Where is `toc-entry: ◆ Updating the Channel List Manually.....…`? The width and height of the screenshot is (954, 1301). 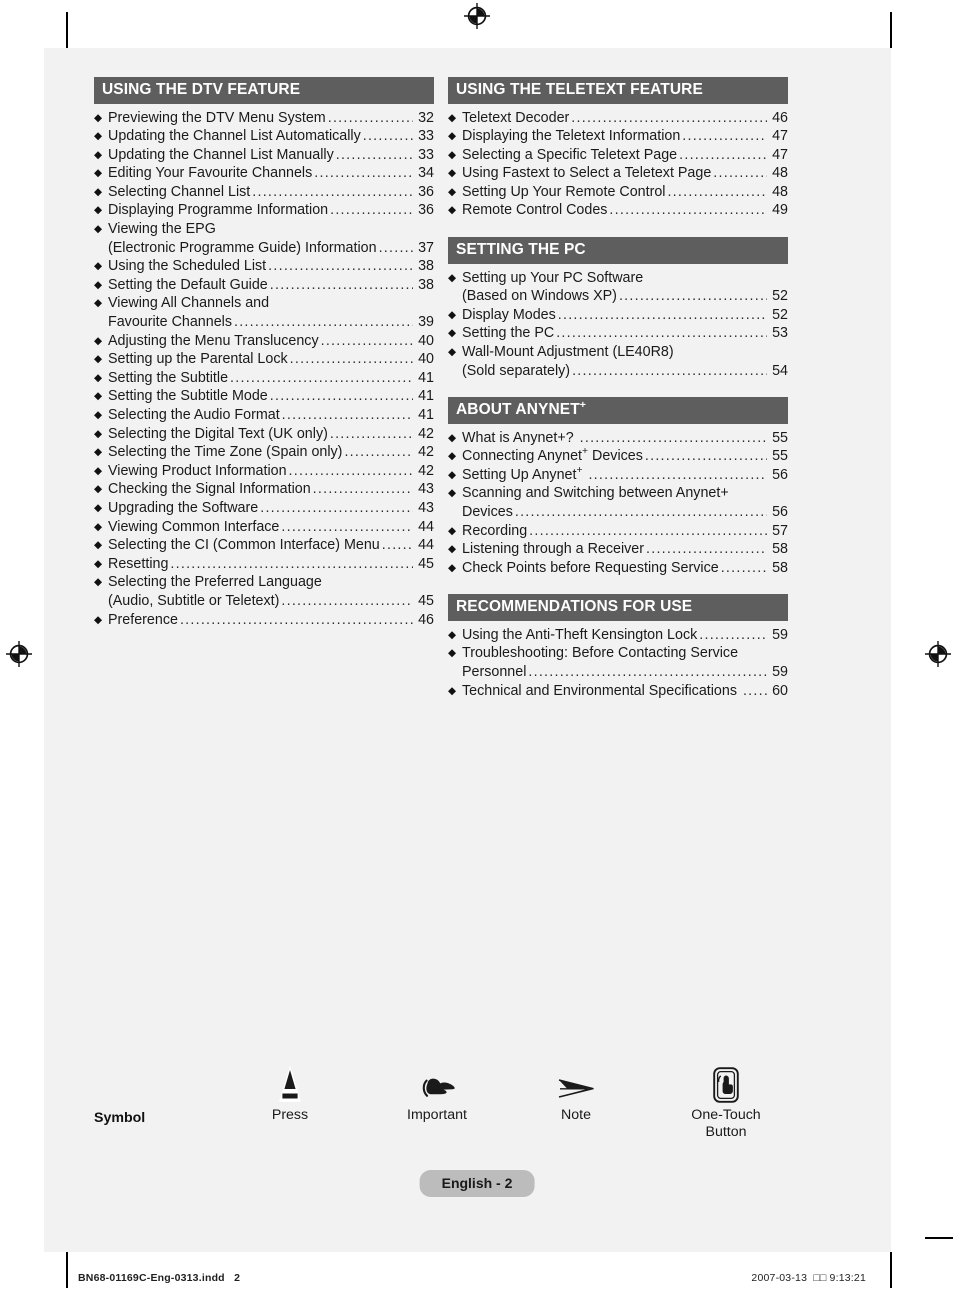 toc-entry: ◆ Updating the Channel List Manually.....… is located at coordinates (264, 155).